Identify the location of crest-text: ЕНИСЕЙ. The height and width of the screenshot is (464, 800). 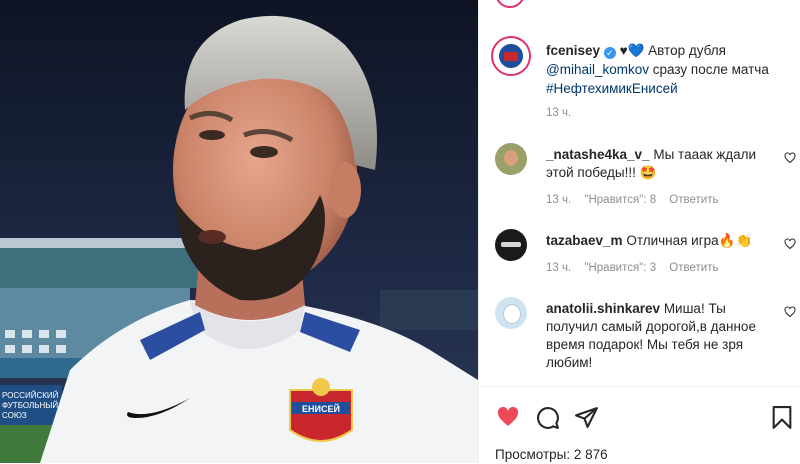
(321, 408).